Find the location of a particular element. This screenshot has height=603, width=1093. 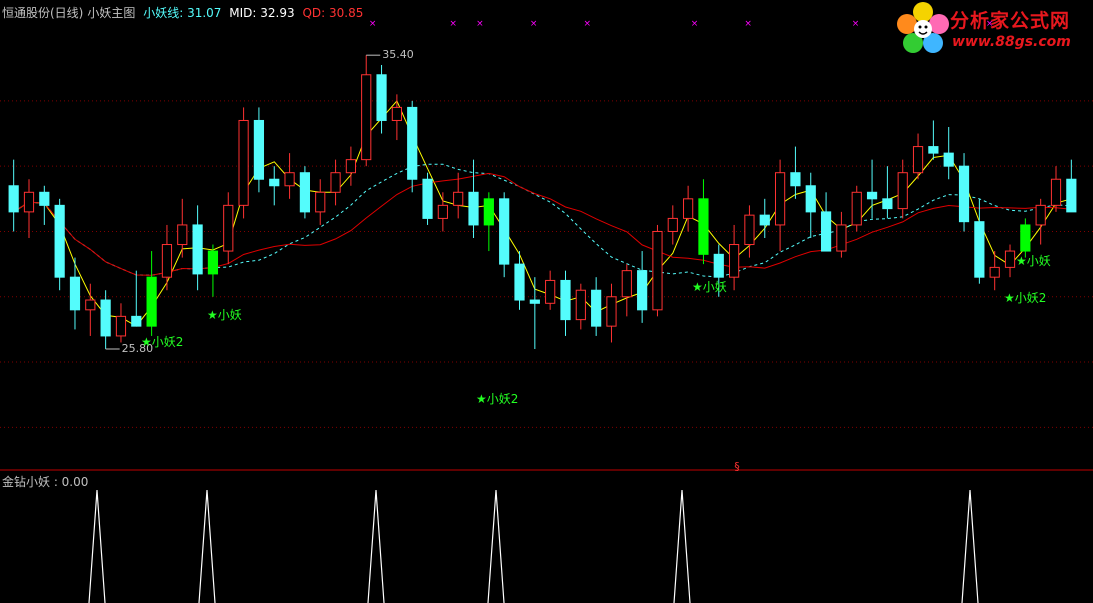

flower-icon is located at coordinates (923, 27).